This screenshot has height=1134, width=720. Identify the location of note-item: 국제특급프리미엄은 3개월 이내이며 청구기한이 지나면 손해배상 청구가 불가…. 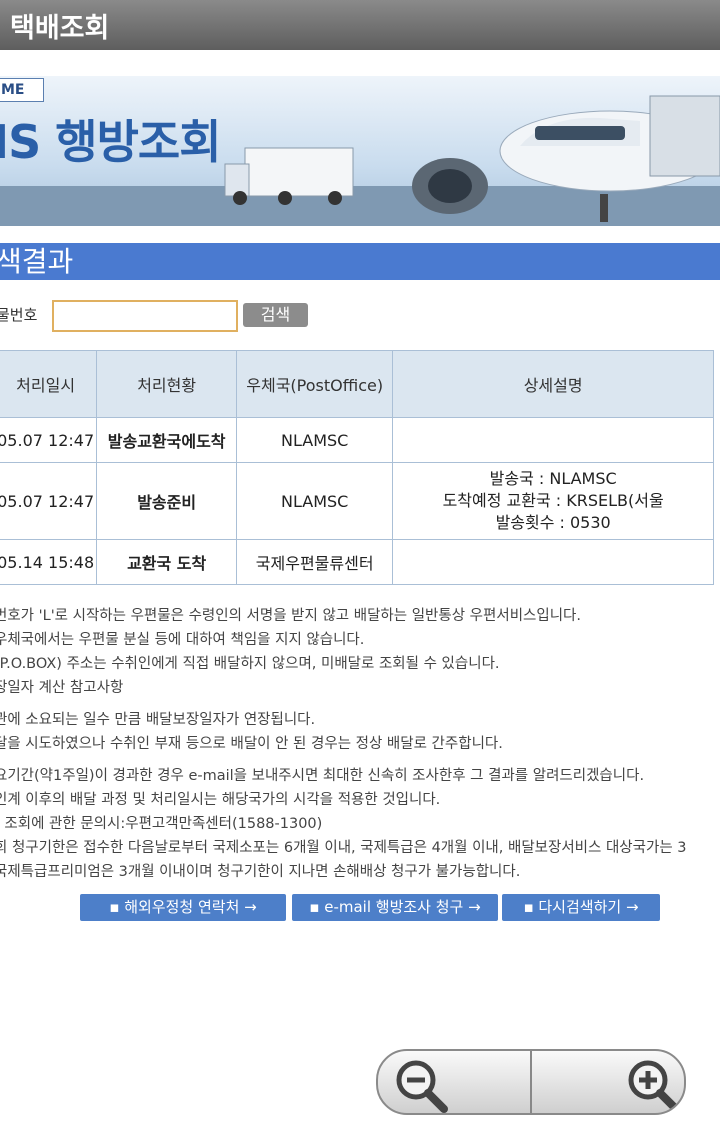
(260, 872).